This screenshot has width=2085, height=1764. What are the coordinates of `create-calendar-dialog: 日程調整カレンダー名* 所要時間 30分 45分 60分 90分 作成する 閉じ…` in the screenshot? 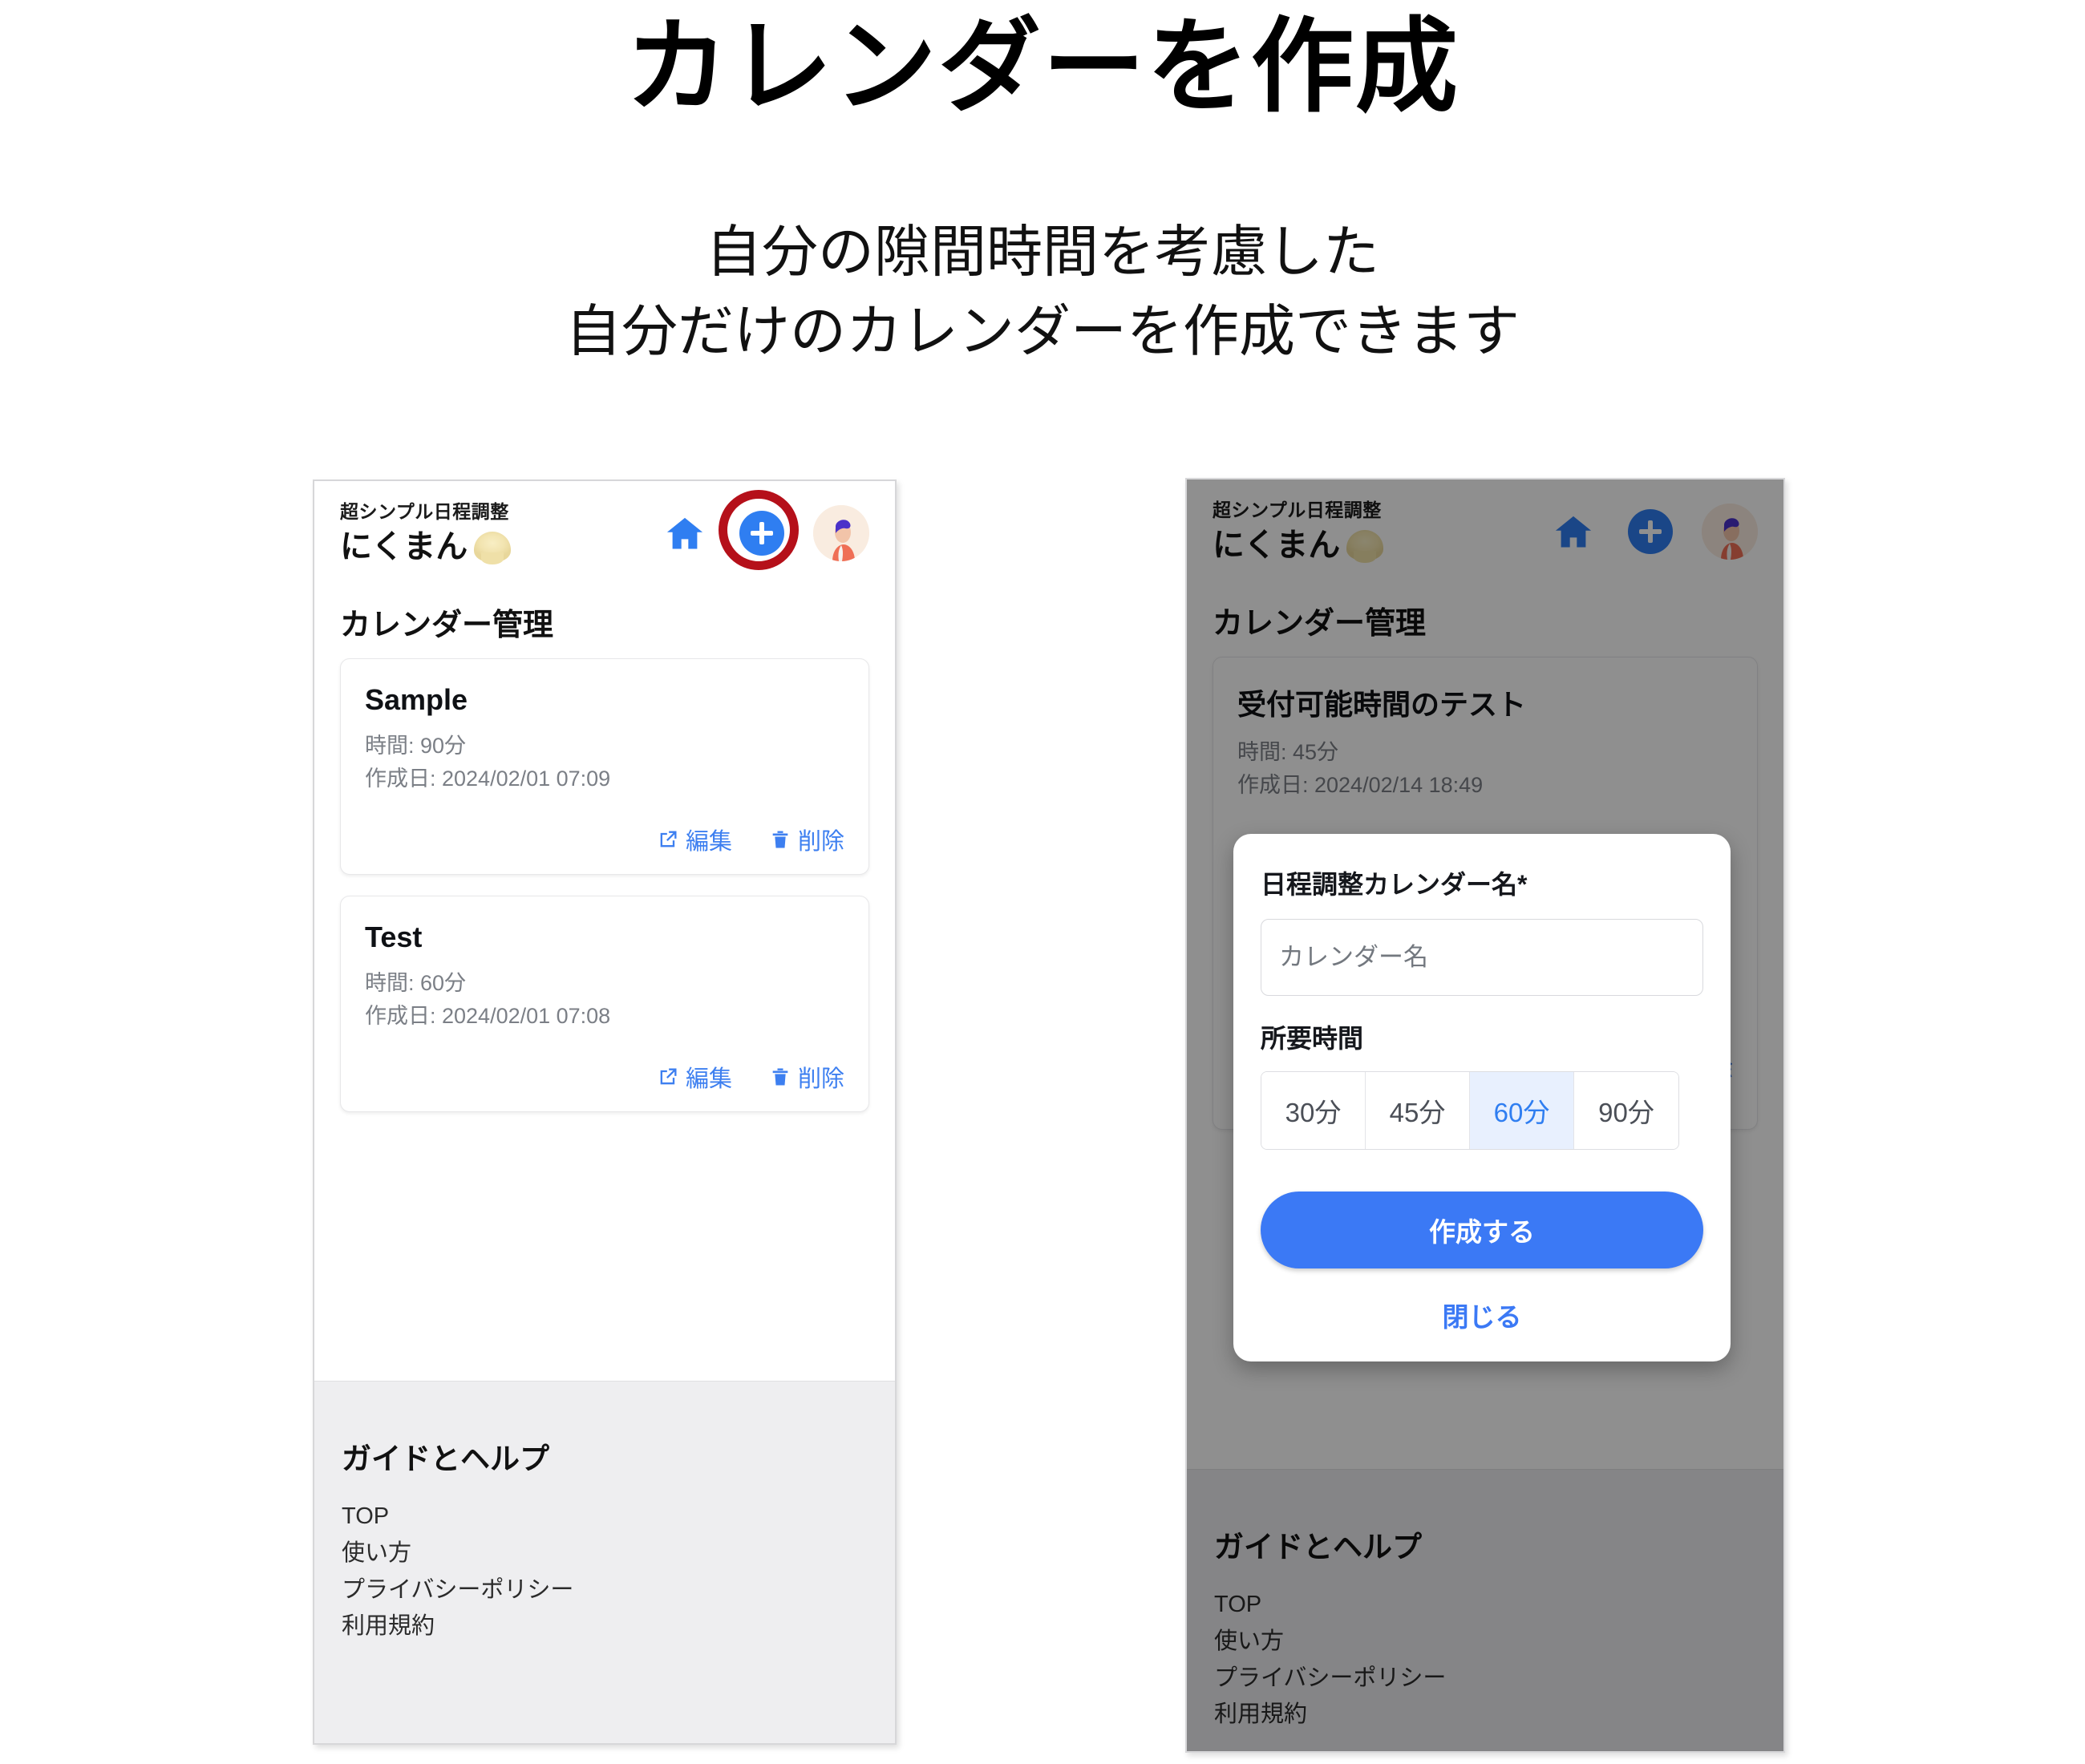 It's located at (1482, 1097).